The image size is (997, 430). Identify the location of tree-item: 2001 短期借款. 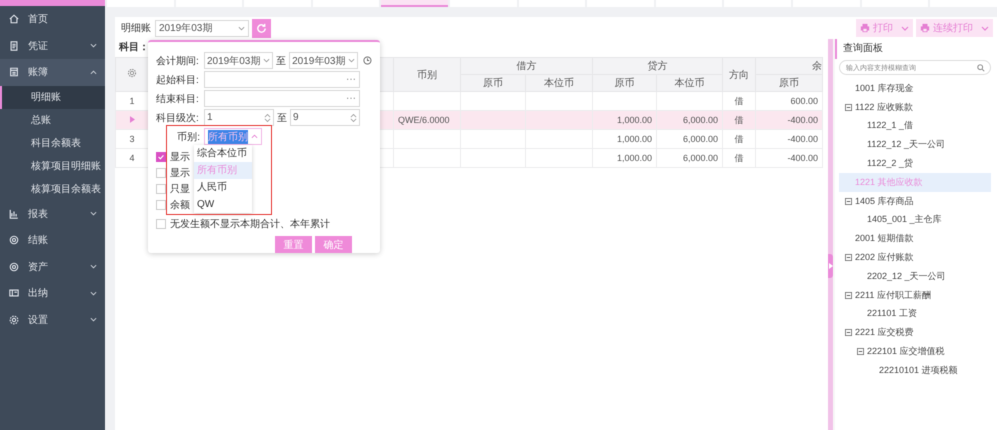
(915, 238).